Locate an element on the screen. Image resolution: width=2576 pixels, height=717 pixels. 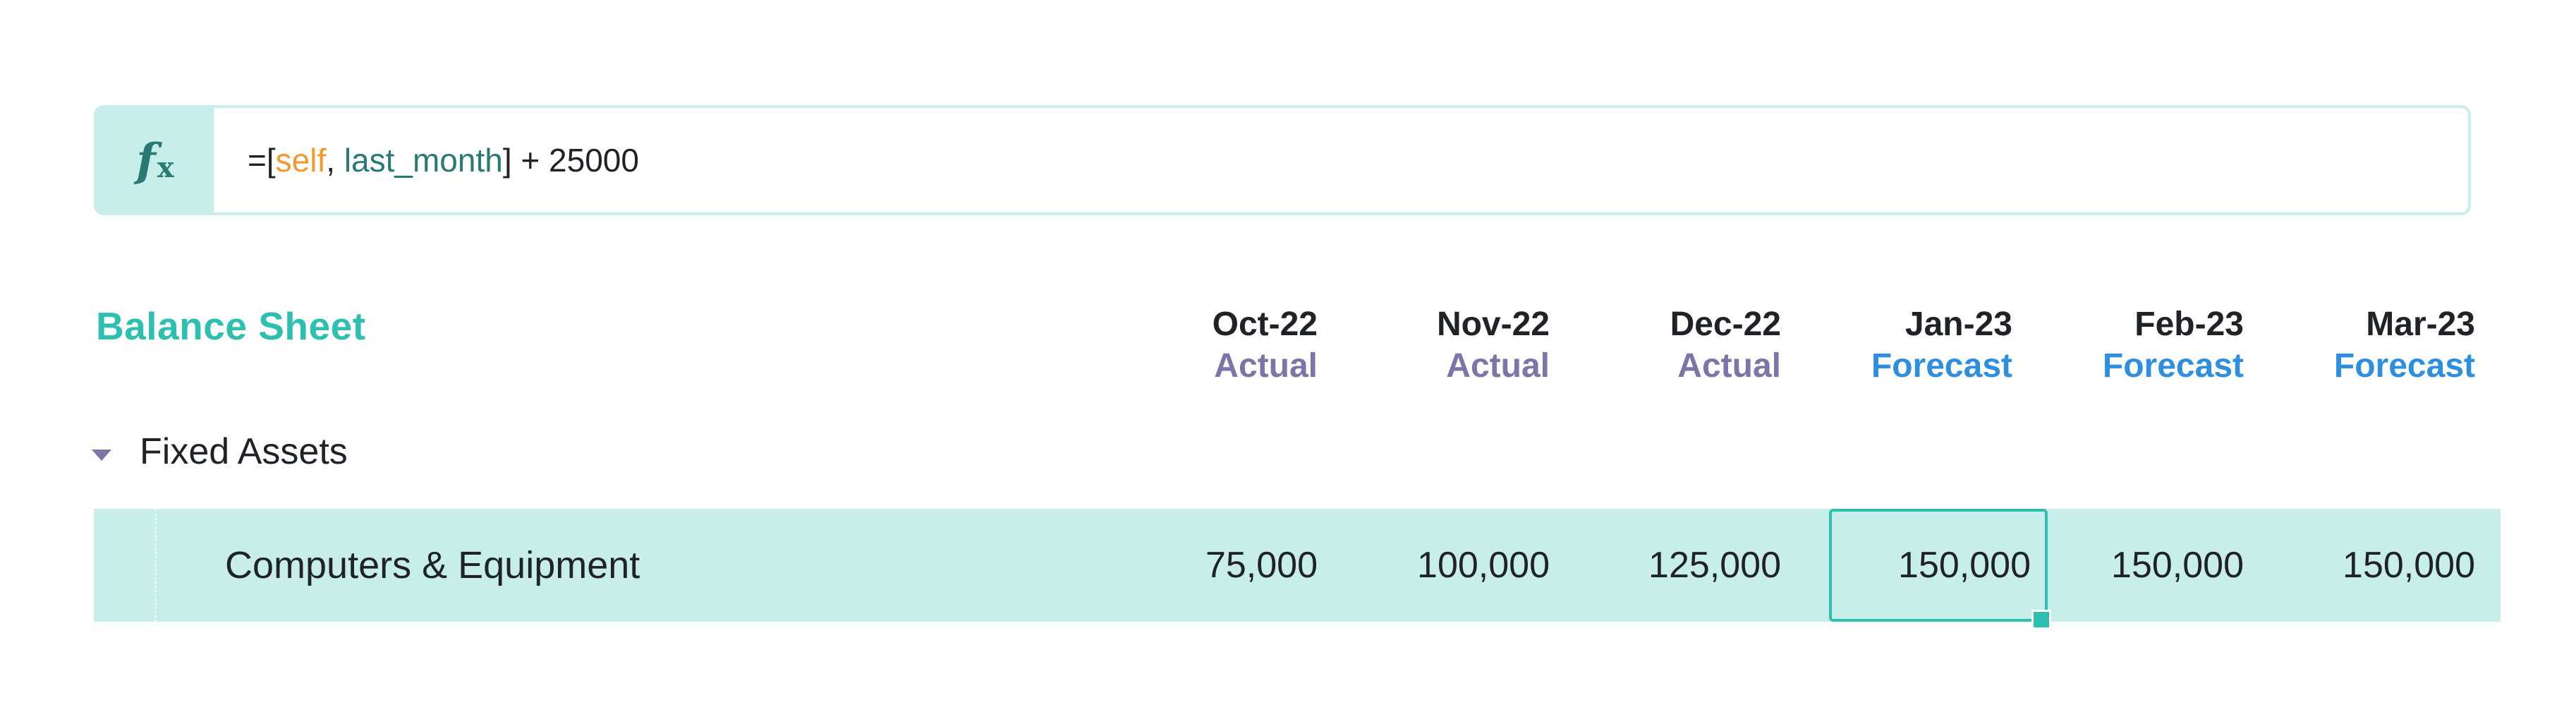
sheet-title: Balance Sheet is located at coordinates (231, 326).